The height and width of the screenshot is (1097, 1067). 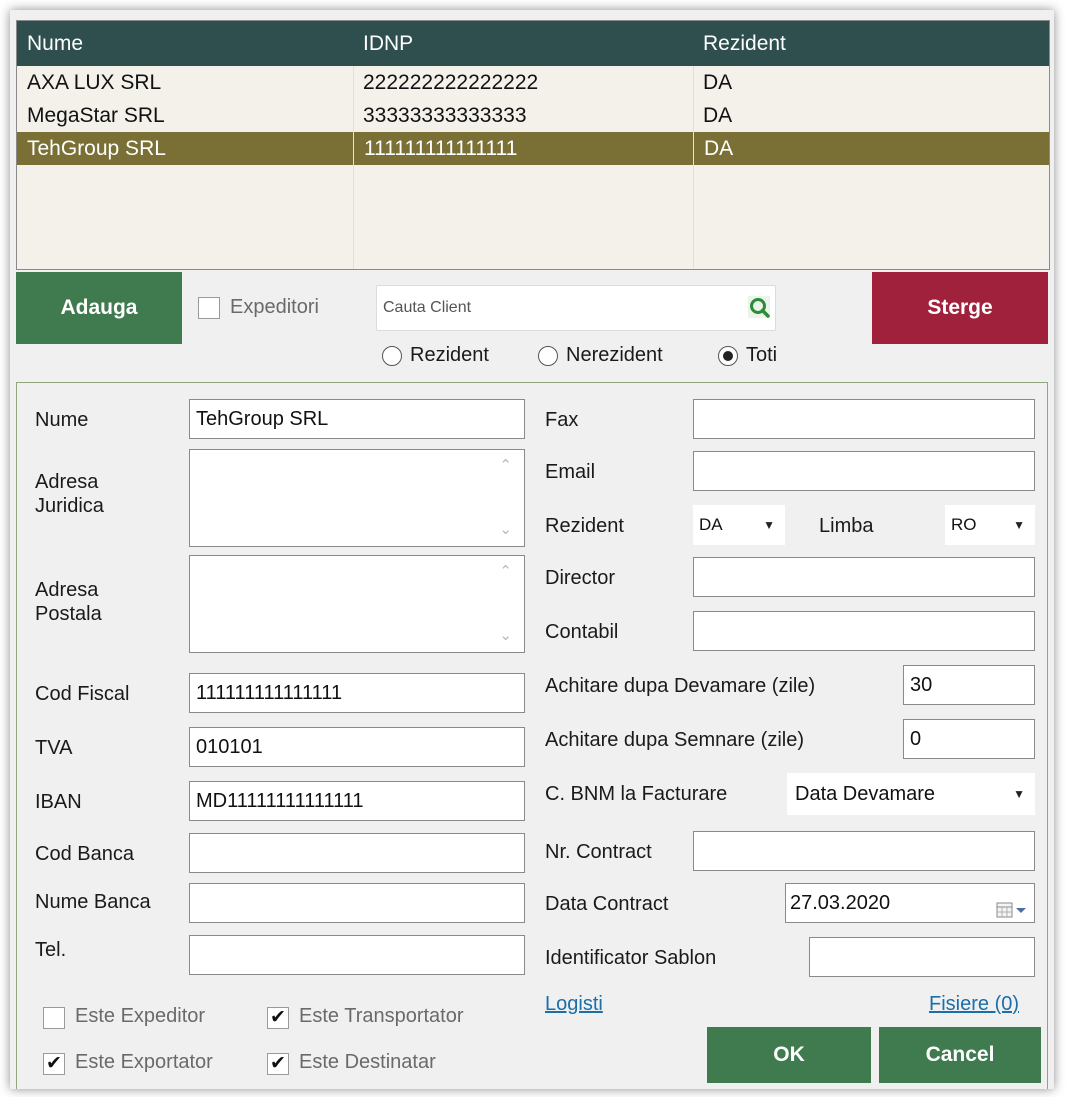 What do you see at coordinates (562, 420) in the screenshot?
I see `fax-label: Fax` at bounding box center [562, 420].